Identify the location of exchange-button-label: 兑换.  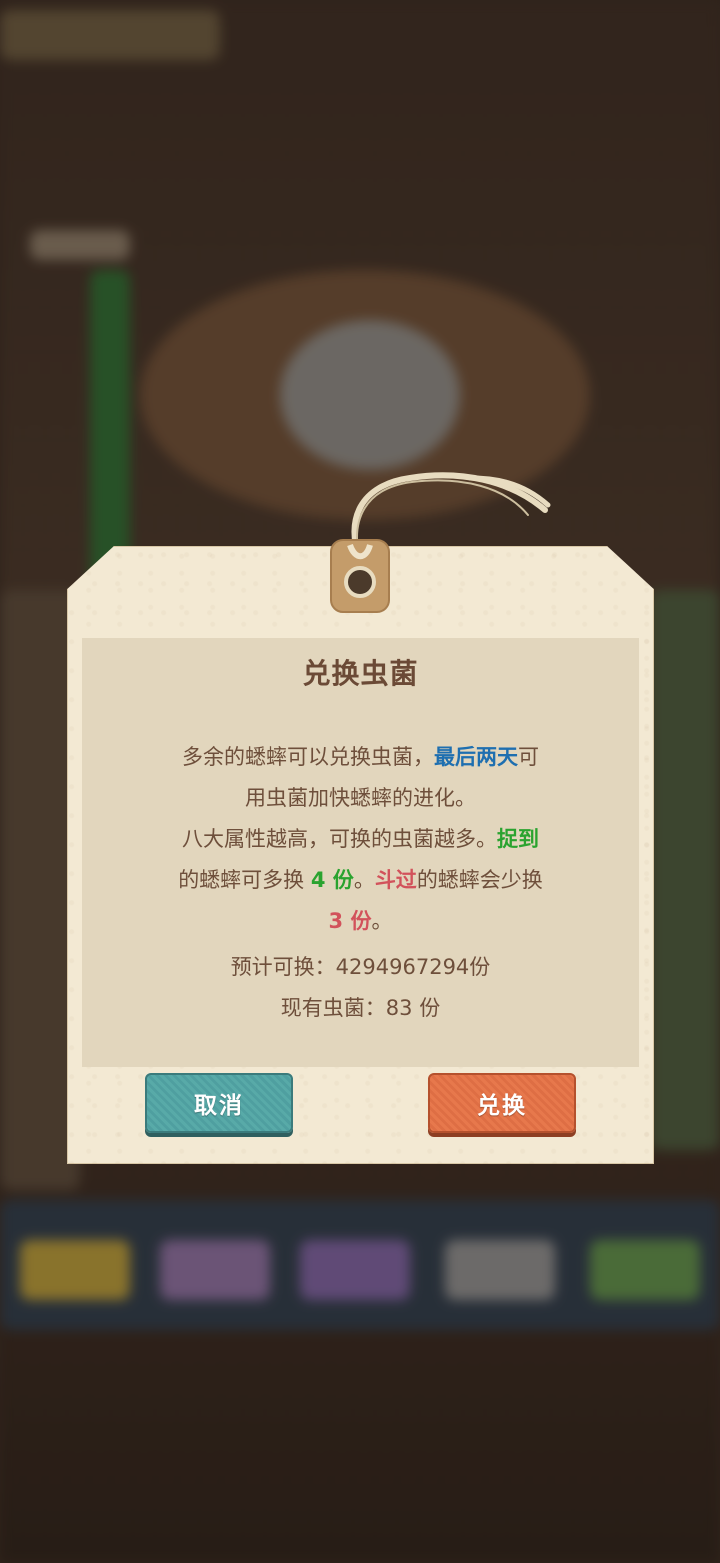
(502, 1106).